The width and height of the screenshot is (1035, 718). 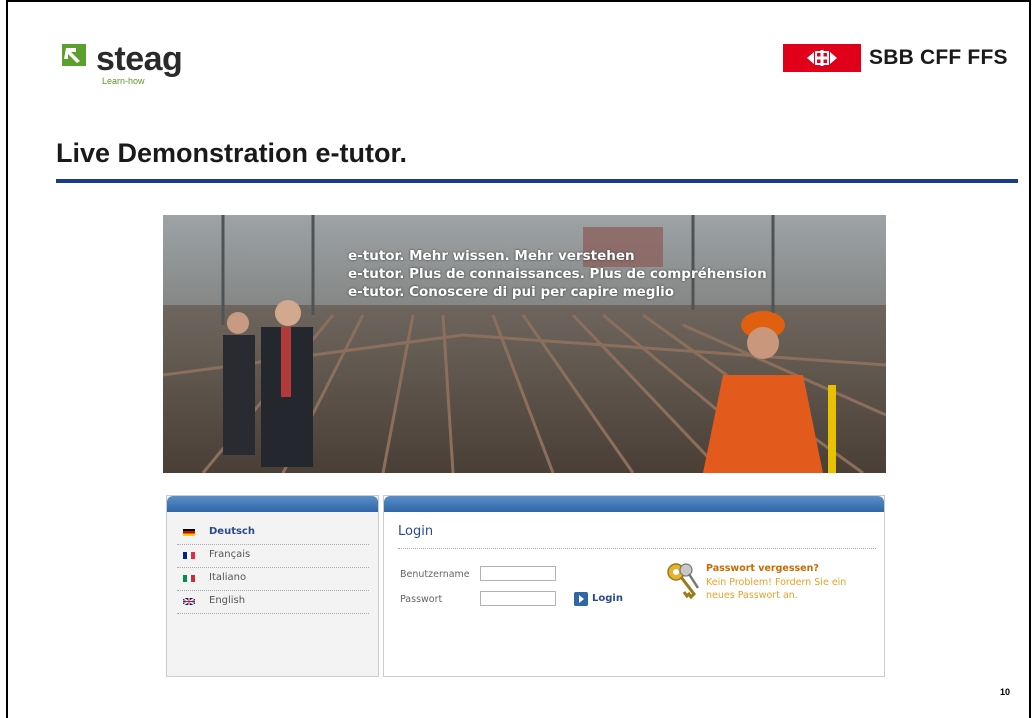 I want to click on username-label: Benutzername, so click(x=435, y=574).